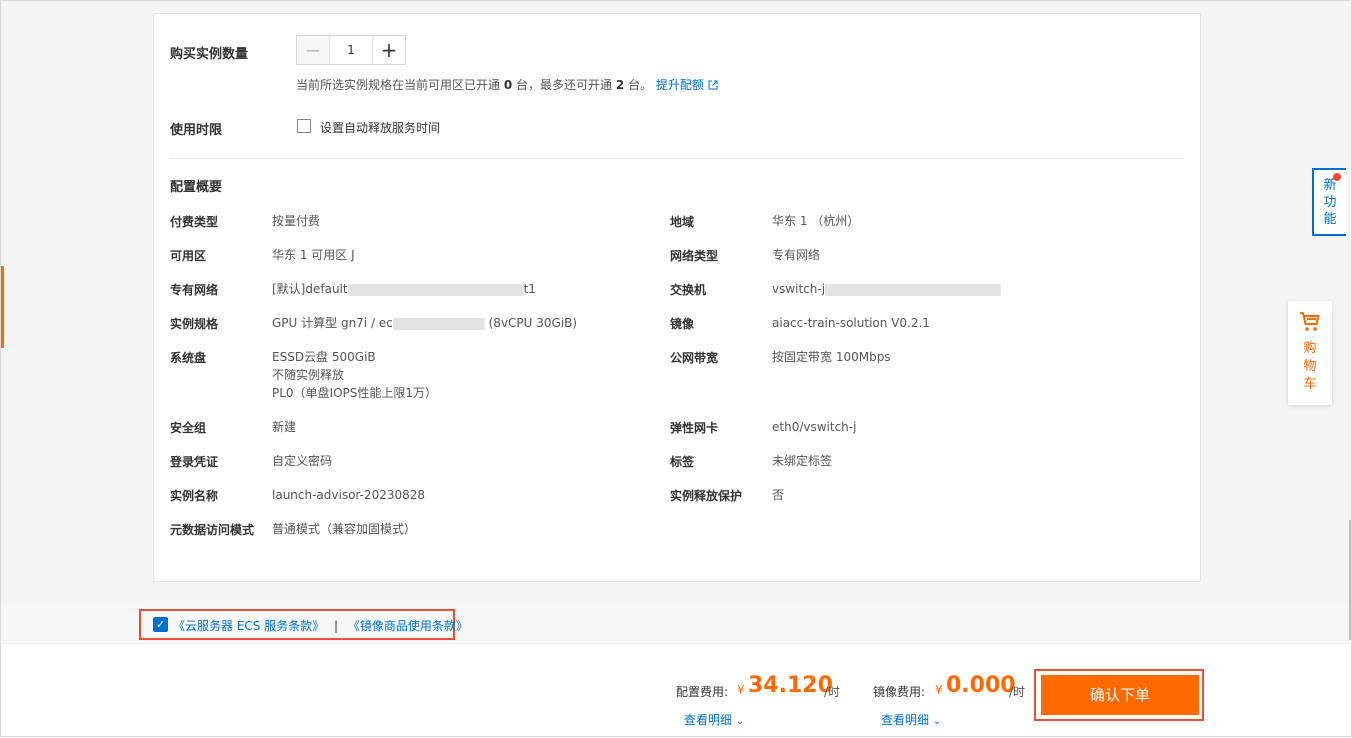  Describe the element at coordinates (388, 50) in the screenshot. I see `increase-button: +` at that location.